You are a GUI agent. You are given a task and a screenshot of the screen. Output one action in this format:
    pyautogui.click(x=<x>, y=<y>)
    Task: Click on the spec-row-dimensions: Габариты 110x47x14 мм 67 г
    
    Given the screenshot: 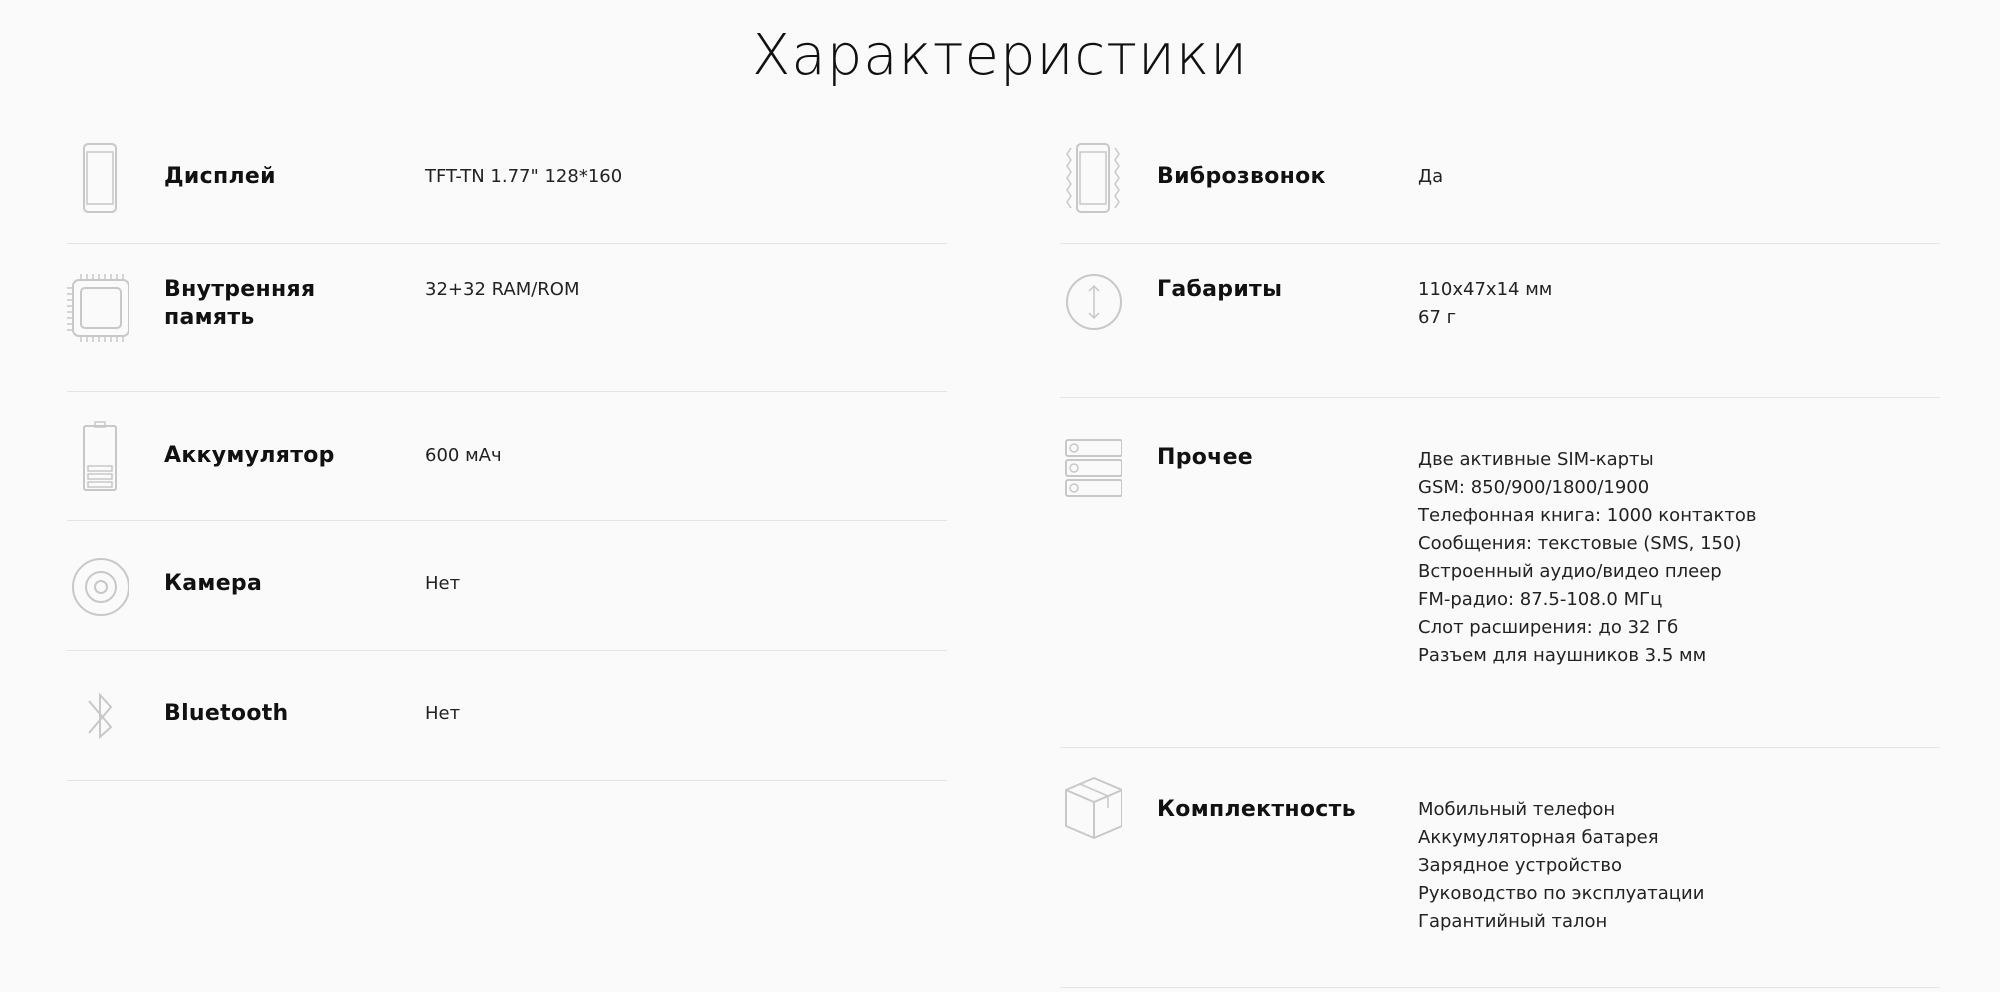 What is the action you would take?
    pyautogui.click(x=1500, y=321)
    